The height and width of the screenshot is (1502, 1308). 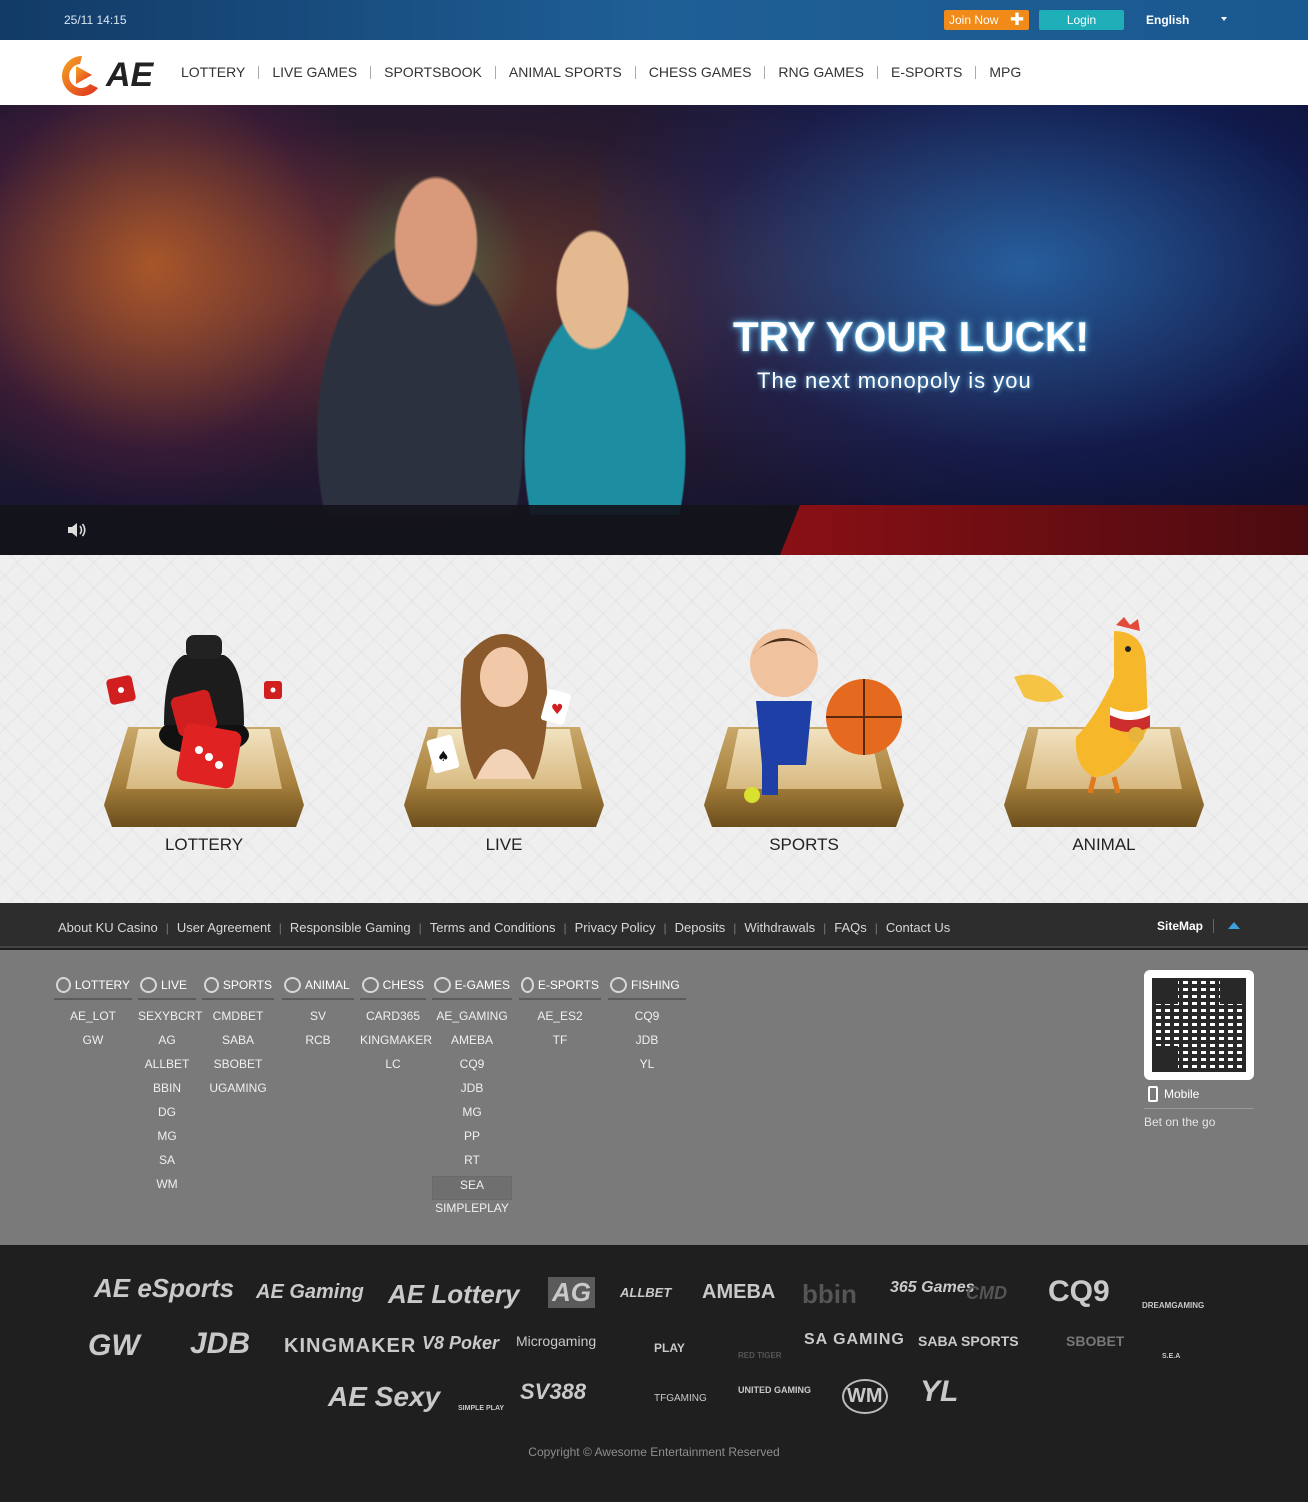 I want to click on link-contact: Contact Us, so click(x=918, y=927).